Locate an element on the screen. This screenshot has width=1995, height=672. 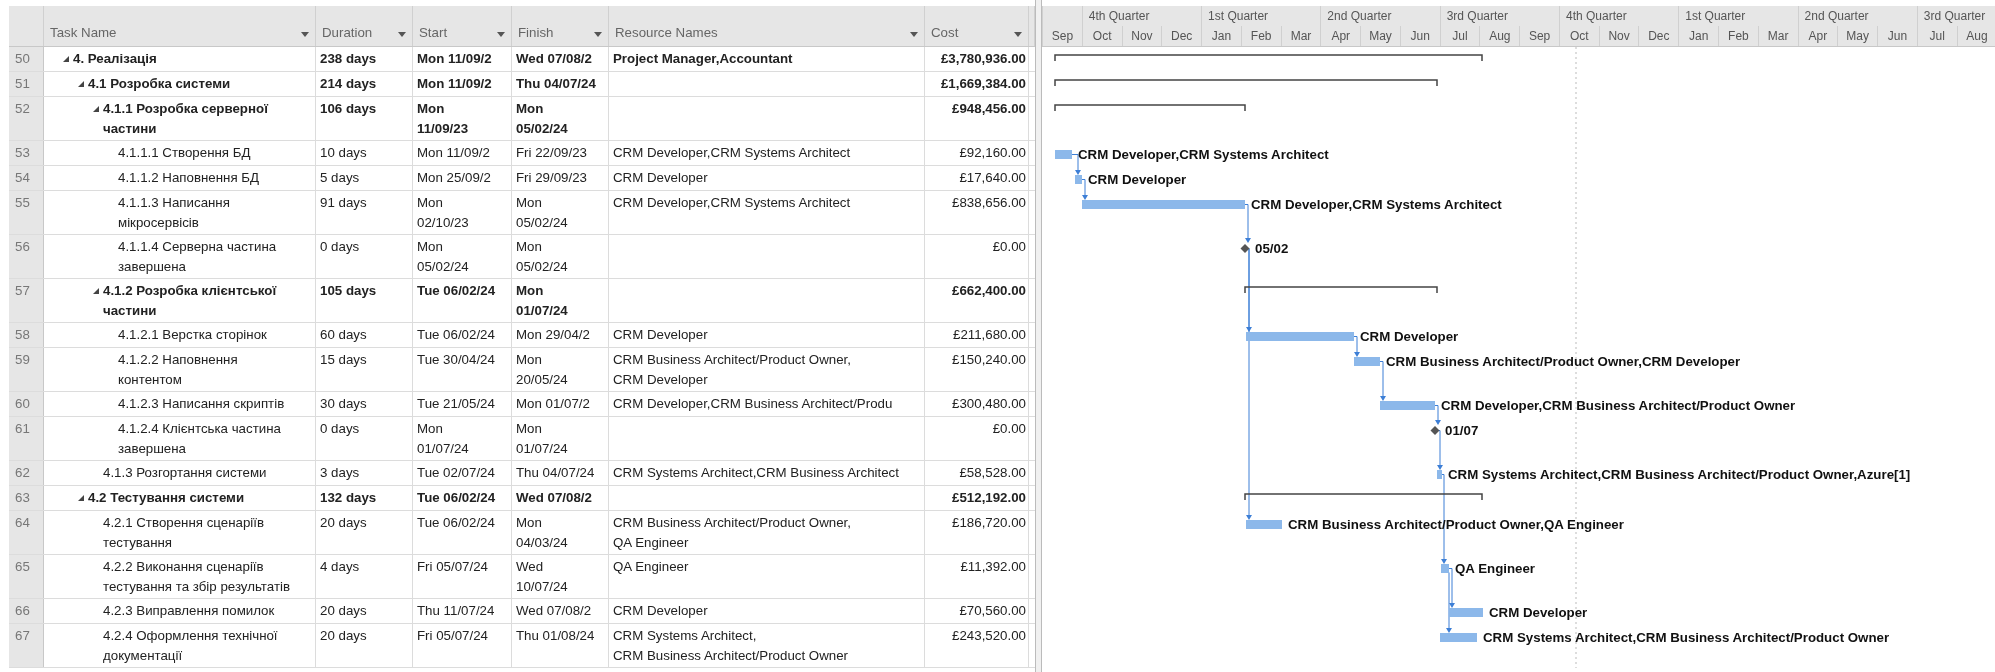
finish-date: Mon 20/05/24 is located at coordinates (542, 370).